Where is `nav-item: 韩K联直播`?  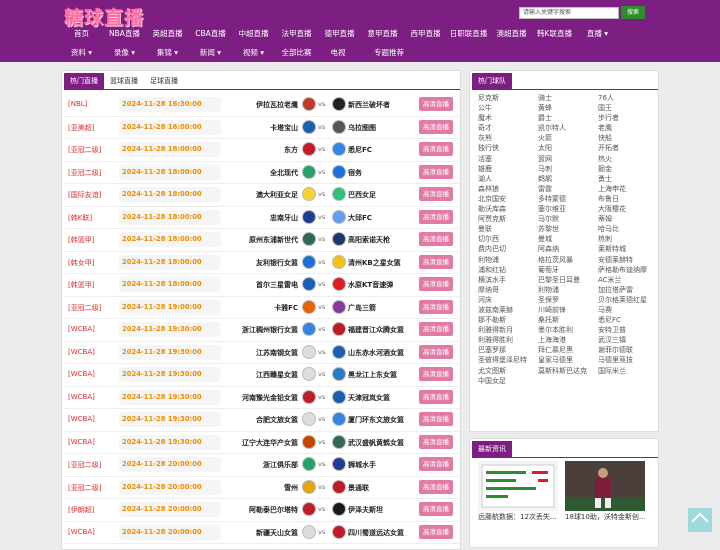 nav-item: 韩K联直播 is located at coordinates (554, 34).